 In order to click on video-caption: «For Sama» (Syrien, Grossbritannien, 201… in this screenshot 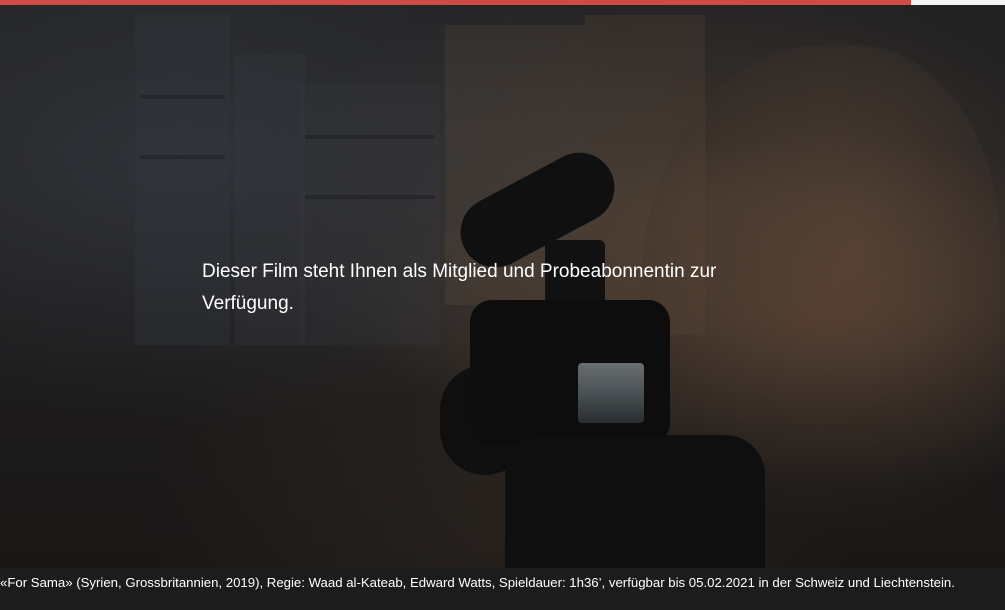, I will do `click(502, 589)`.